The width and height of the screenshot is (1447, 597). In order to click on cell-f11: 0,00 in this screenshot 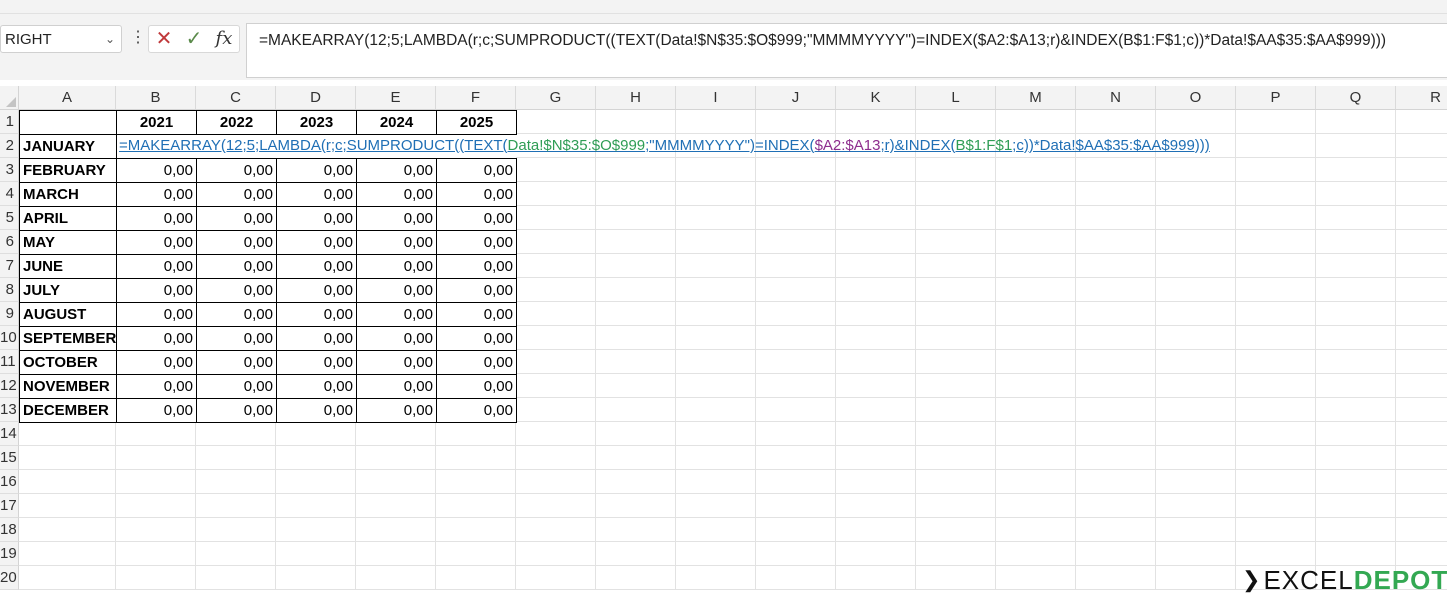, I will do `click(476, 362)`.